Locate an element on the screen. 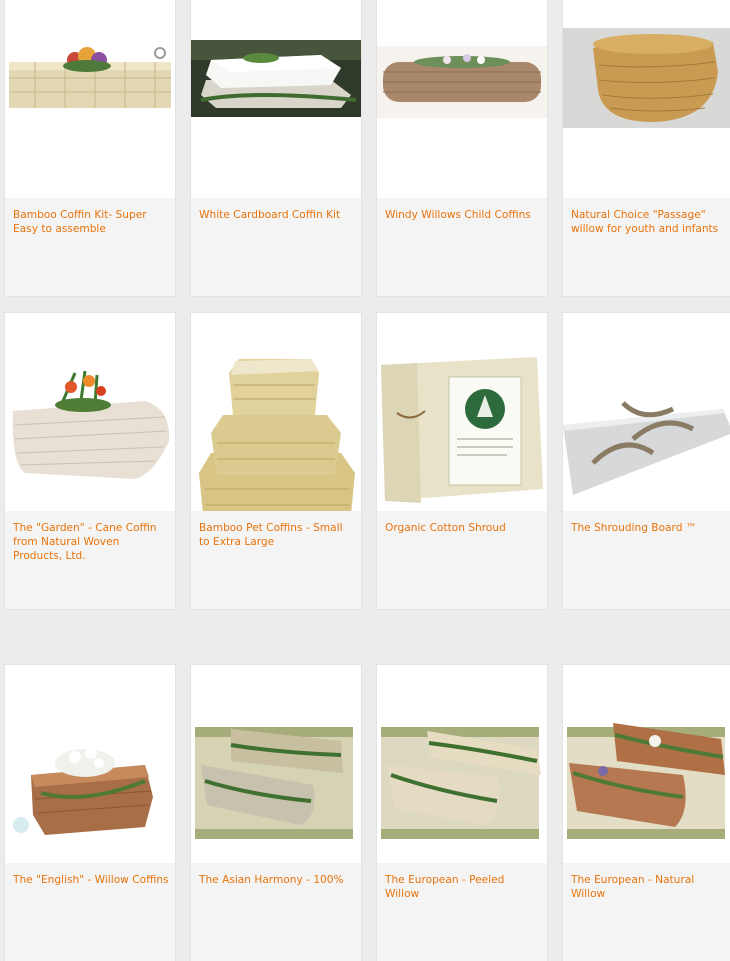 This screenshot has width=730, height=961. product-card: The European - Natural Willow is located at coordinates (646, 813).